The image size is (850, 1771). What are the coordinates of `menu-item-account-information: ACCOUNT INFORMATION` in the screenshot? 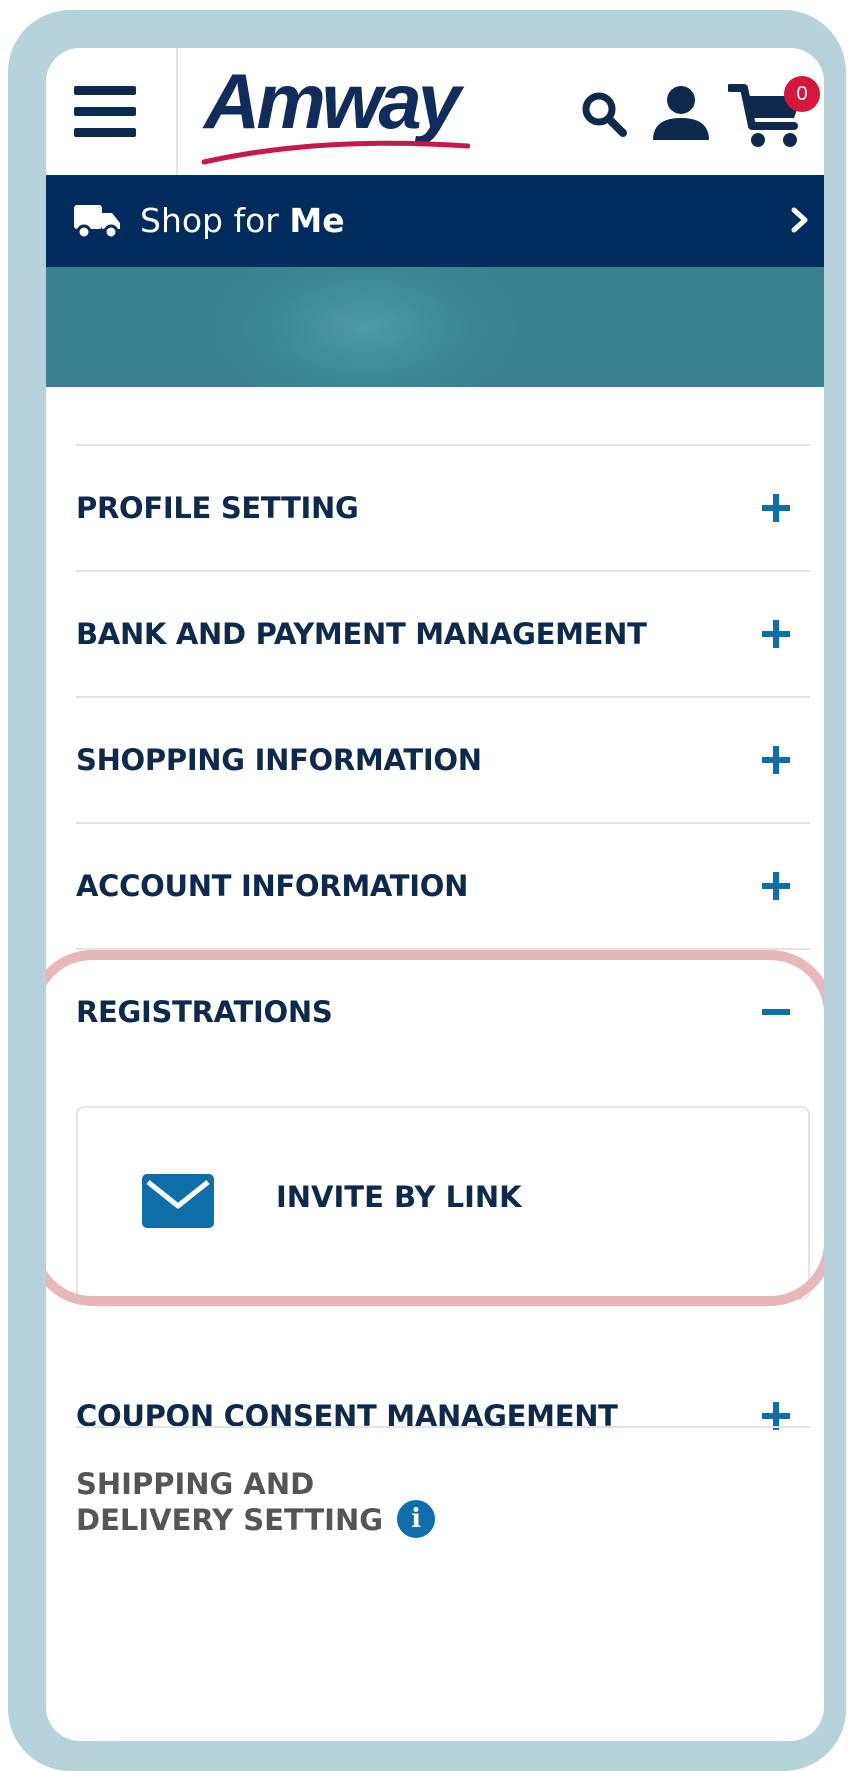 It's located at (443, 886).